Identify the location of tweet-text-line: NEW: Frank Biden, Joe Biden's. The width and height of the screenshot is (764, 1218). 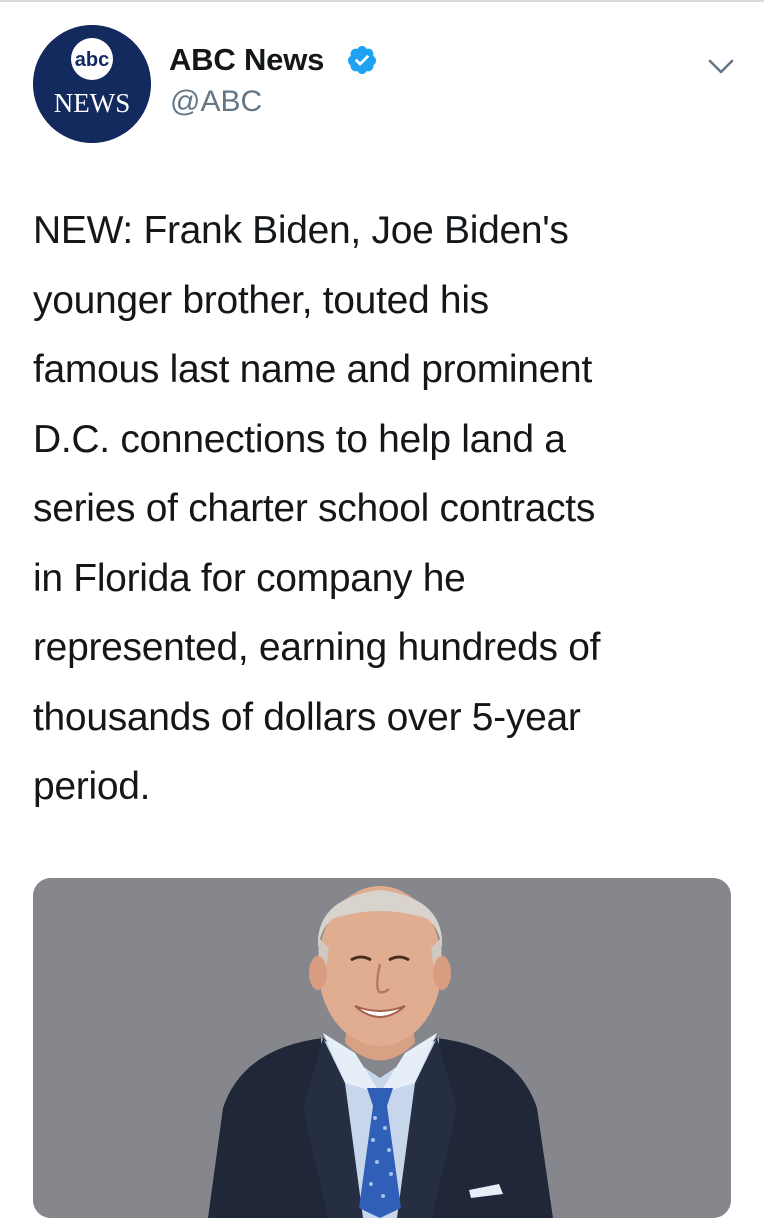
(301, 230).